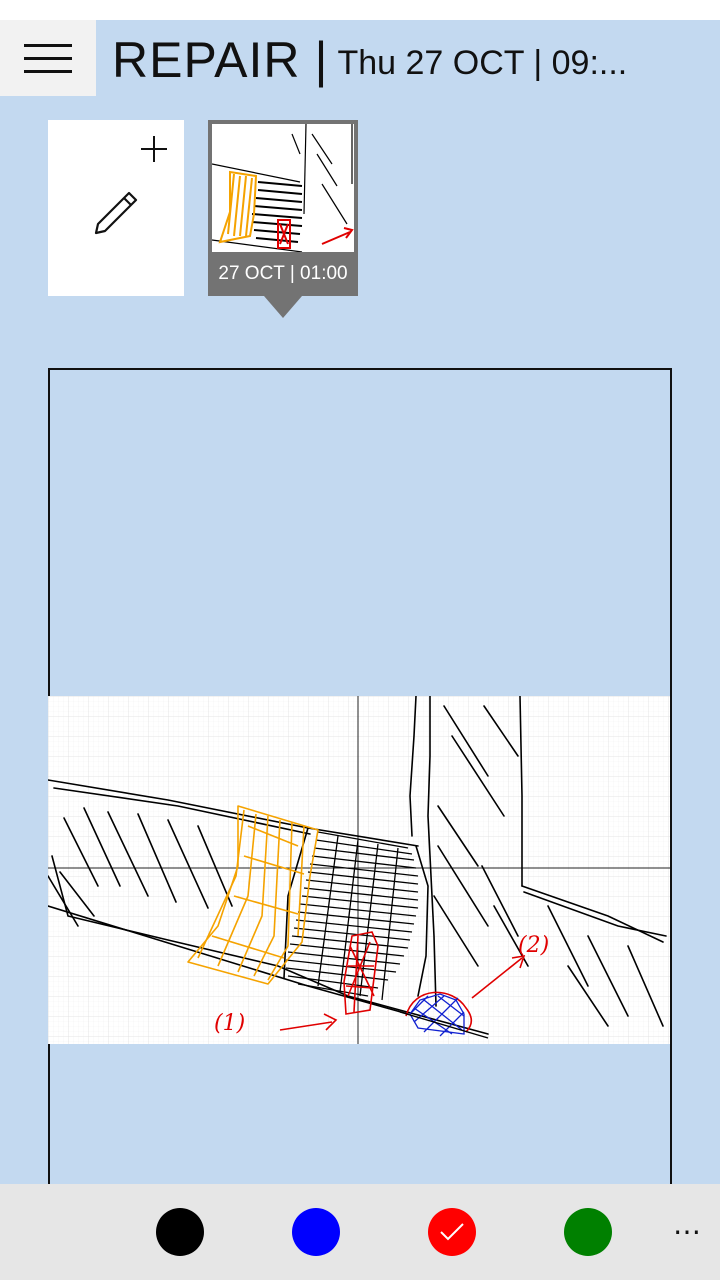 The height and width of the screenshot is (1280, 720). What do you see at coordinates (154, 149) in the screenshot?
I see `plus-icon` at bounding box center [154, 149].